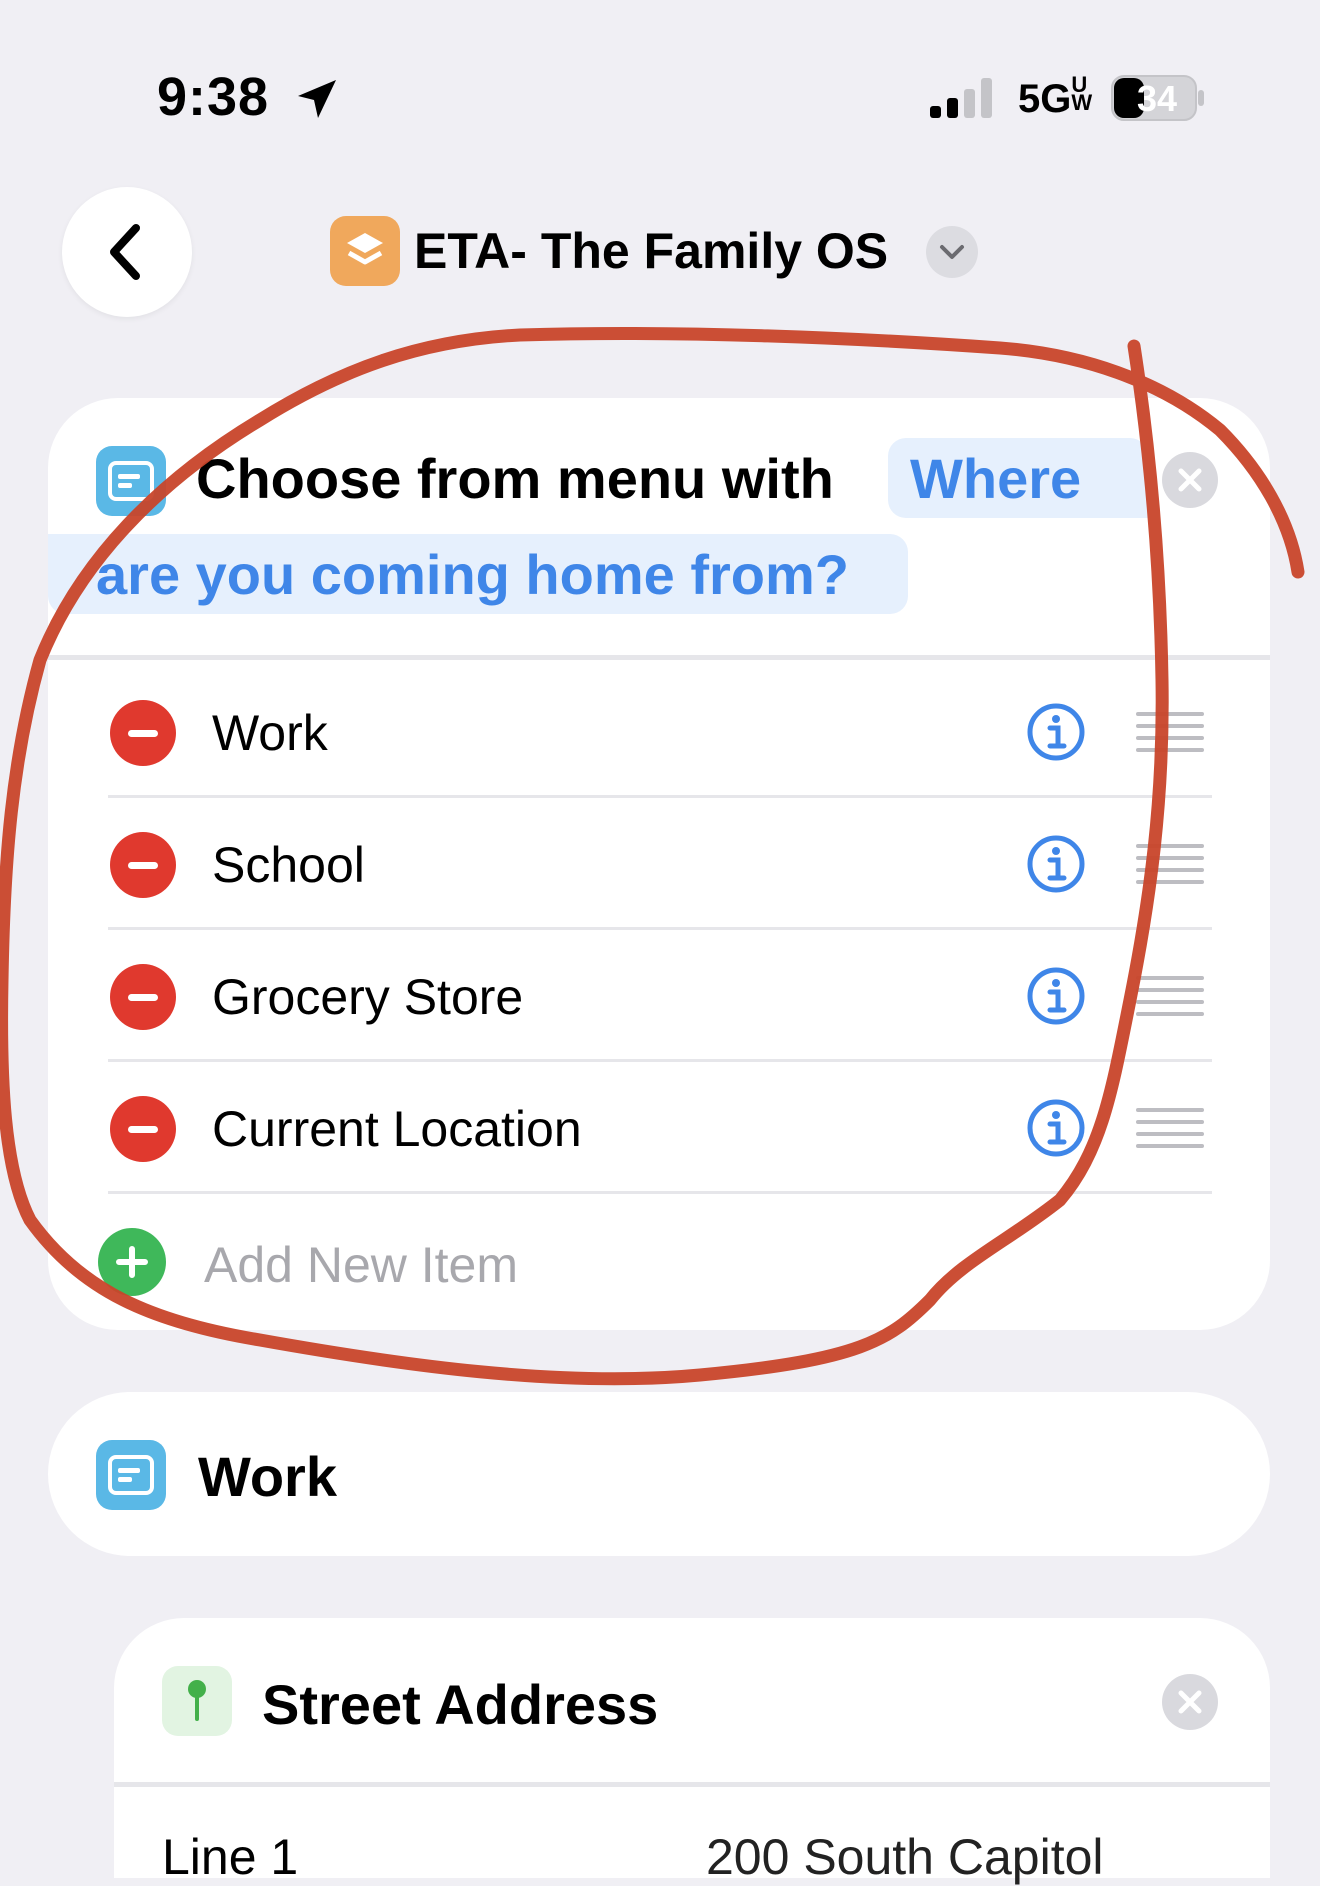 The height and width of the screenshot is (1886, 1320). Describe the element at coordinates (651, 251) in the screenshot. I see `shortcut-title: ETA- The Family OS` at that location.